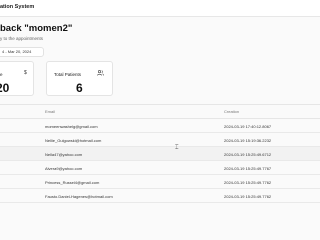 This screenshot has width=320, height=240. I want to click on total-patients-value: 6, so click(79, 88).